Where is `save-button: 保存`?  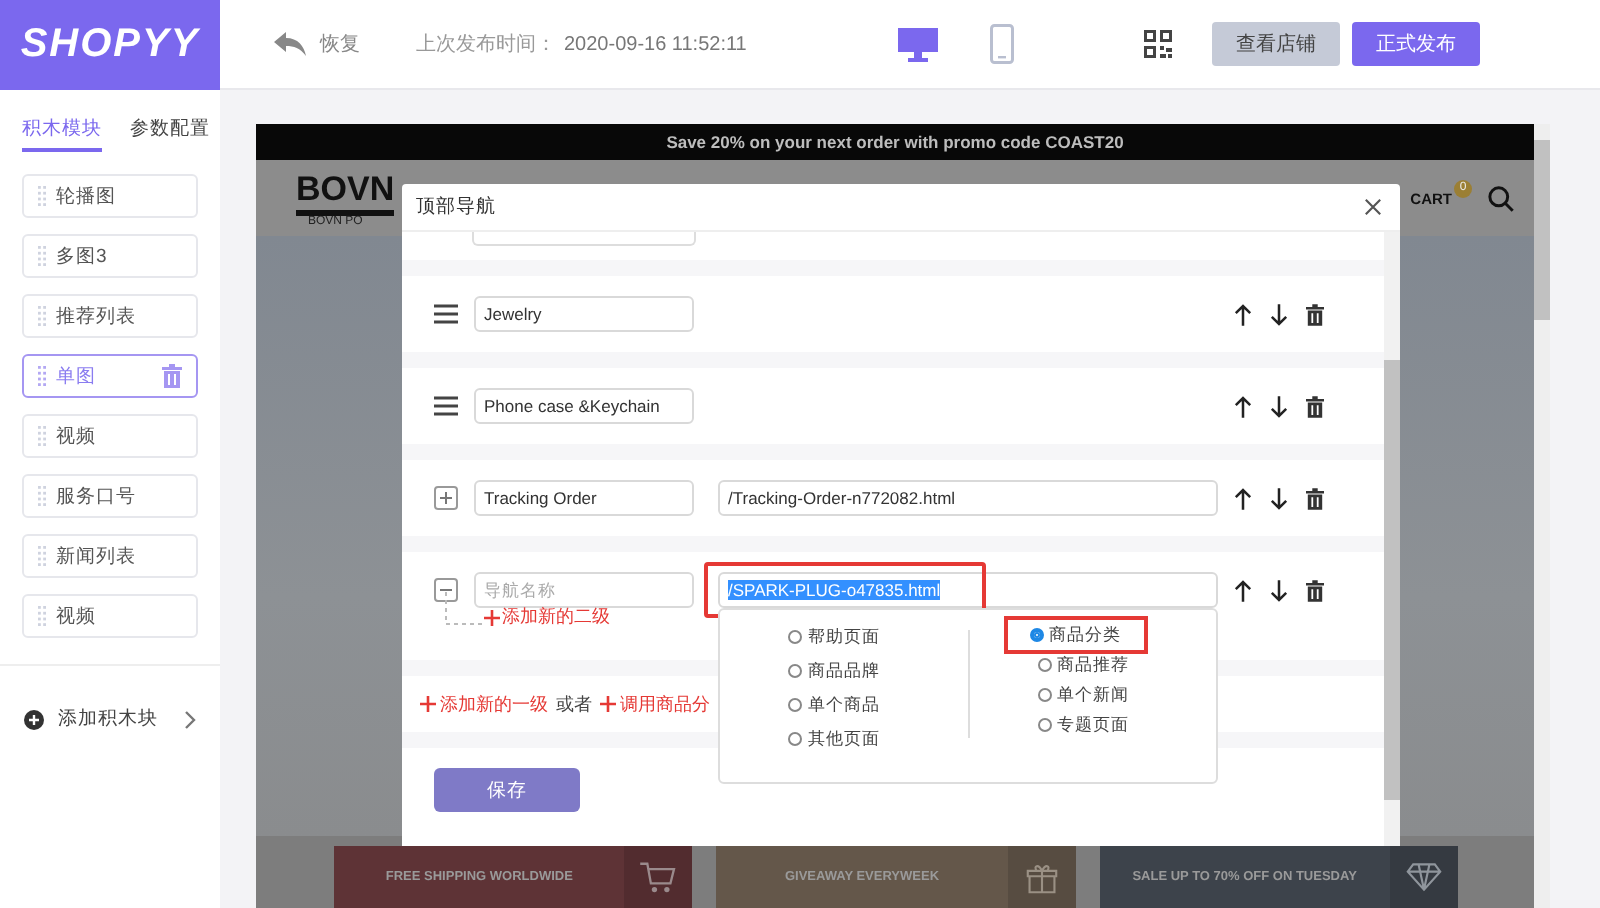
save-button: 保存 is located at coordinates (507, 790).